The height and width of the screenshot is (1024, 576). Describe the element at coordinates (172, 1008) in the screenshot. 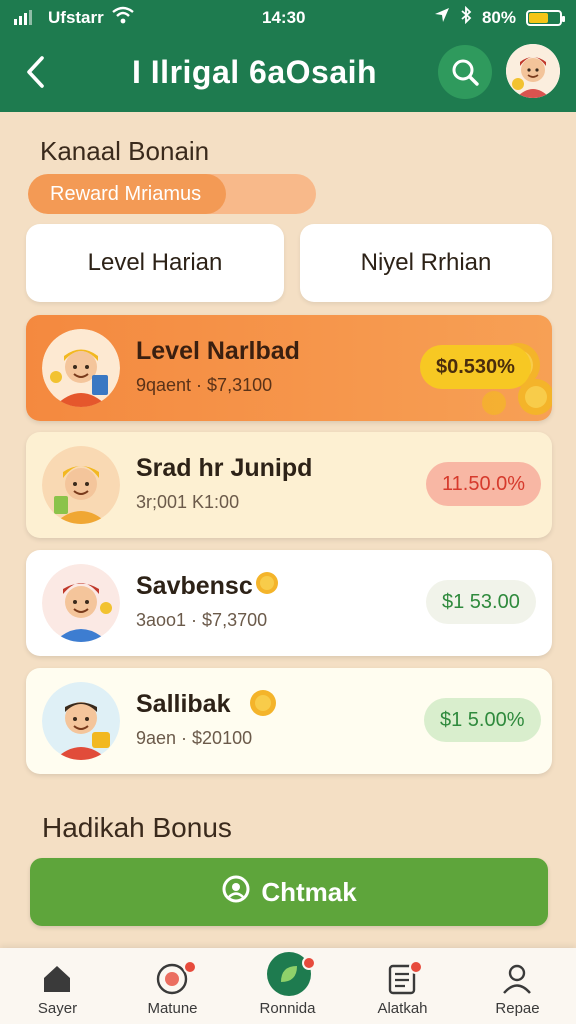

I see `nav-label: Matune` at that location.